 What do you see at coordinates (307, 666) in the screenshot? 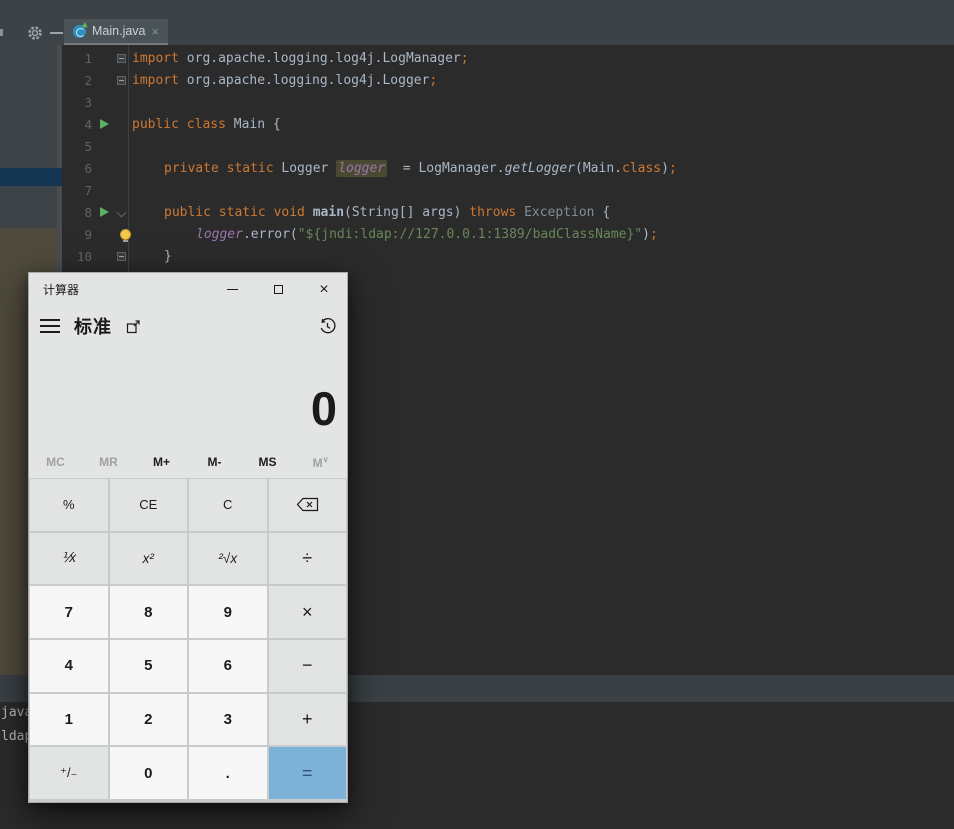
I see `calc-key-subtract: −` at bounding box center [307, 666].